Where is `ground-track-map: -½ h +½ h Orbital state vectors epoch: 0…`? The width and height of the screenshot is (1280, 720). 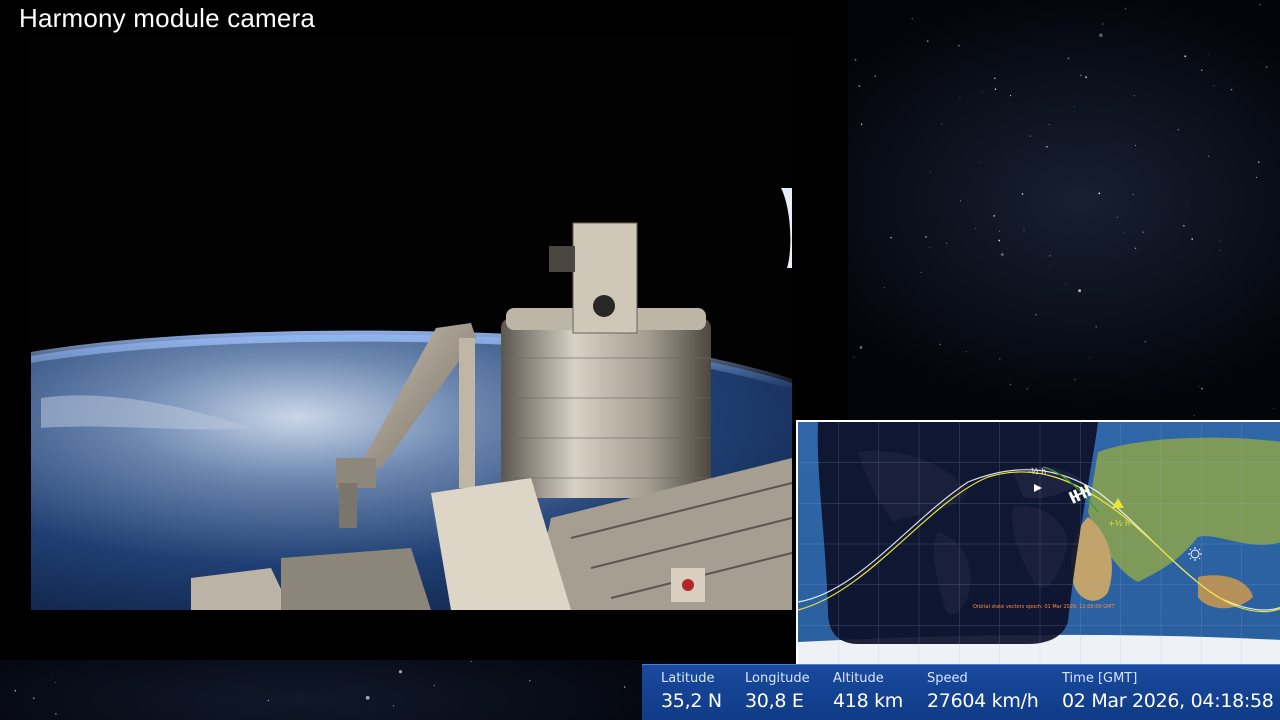
ground-track-map: -½ h +½ h Orbital state vectors epoch: 0… is located at coordinates (1038, 542).